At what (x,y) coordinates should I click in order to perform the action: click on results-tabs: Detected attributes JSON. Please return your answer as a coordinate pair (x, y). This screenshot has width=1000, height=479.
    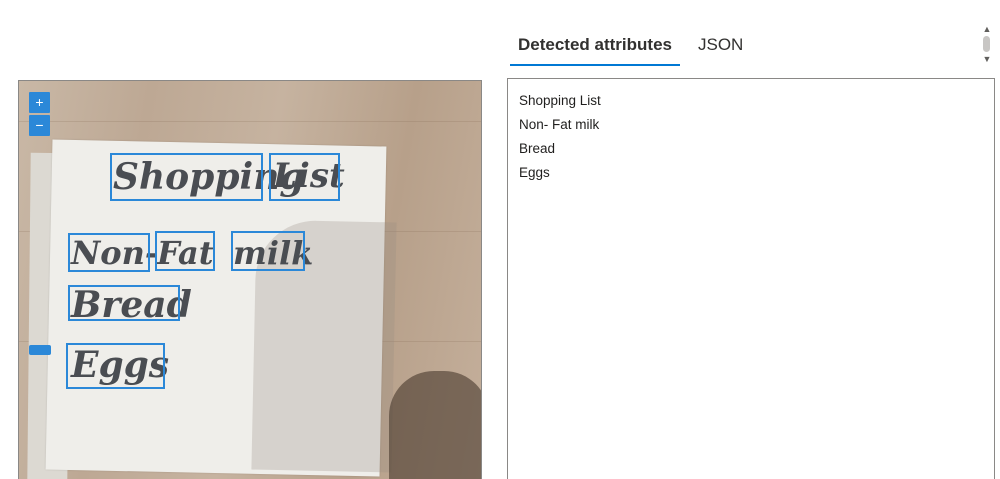
    Looking at the image, I should click on (635, 48).